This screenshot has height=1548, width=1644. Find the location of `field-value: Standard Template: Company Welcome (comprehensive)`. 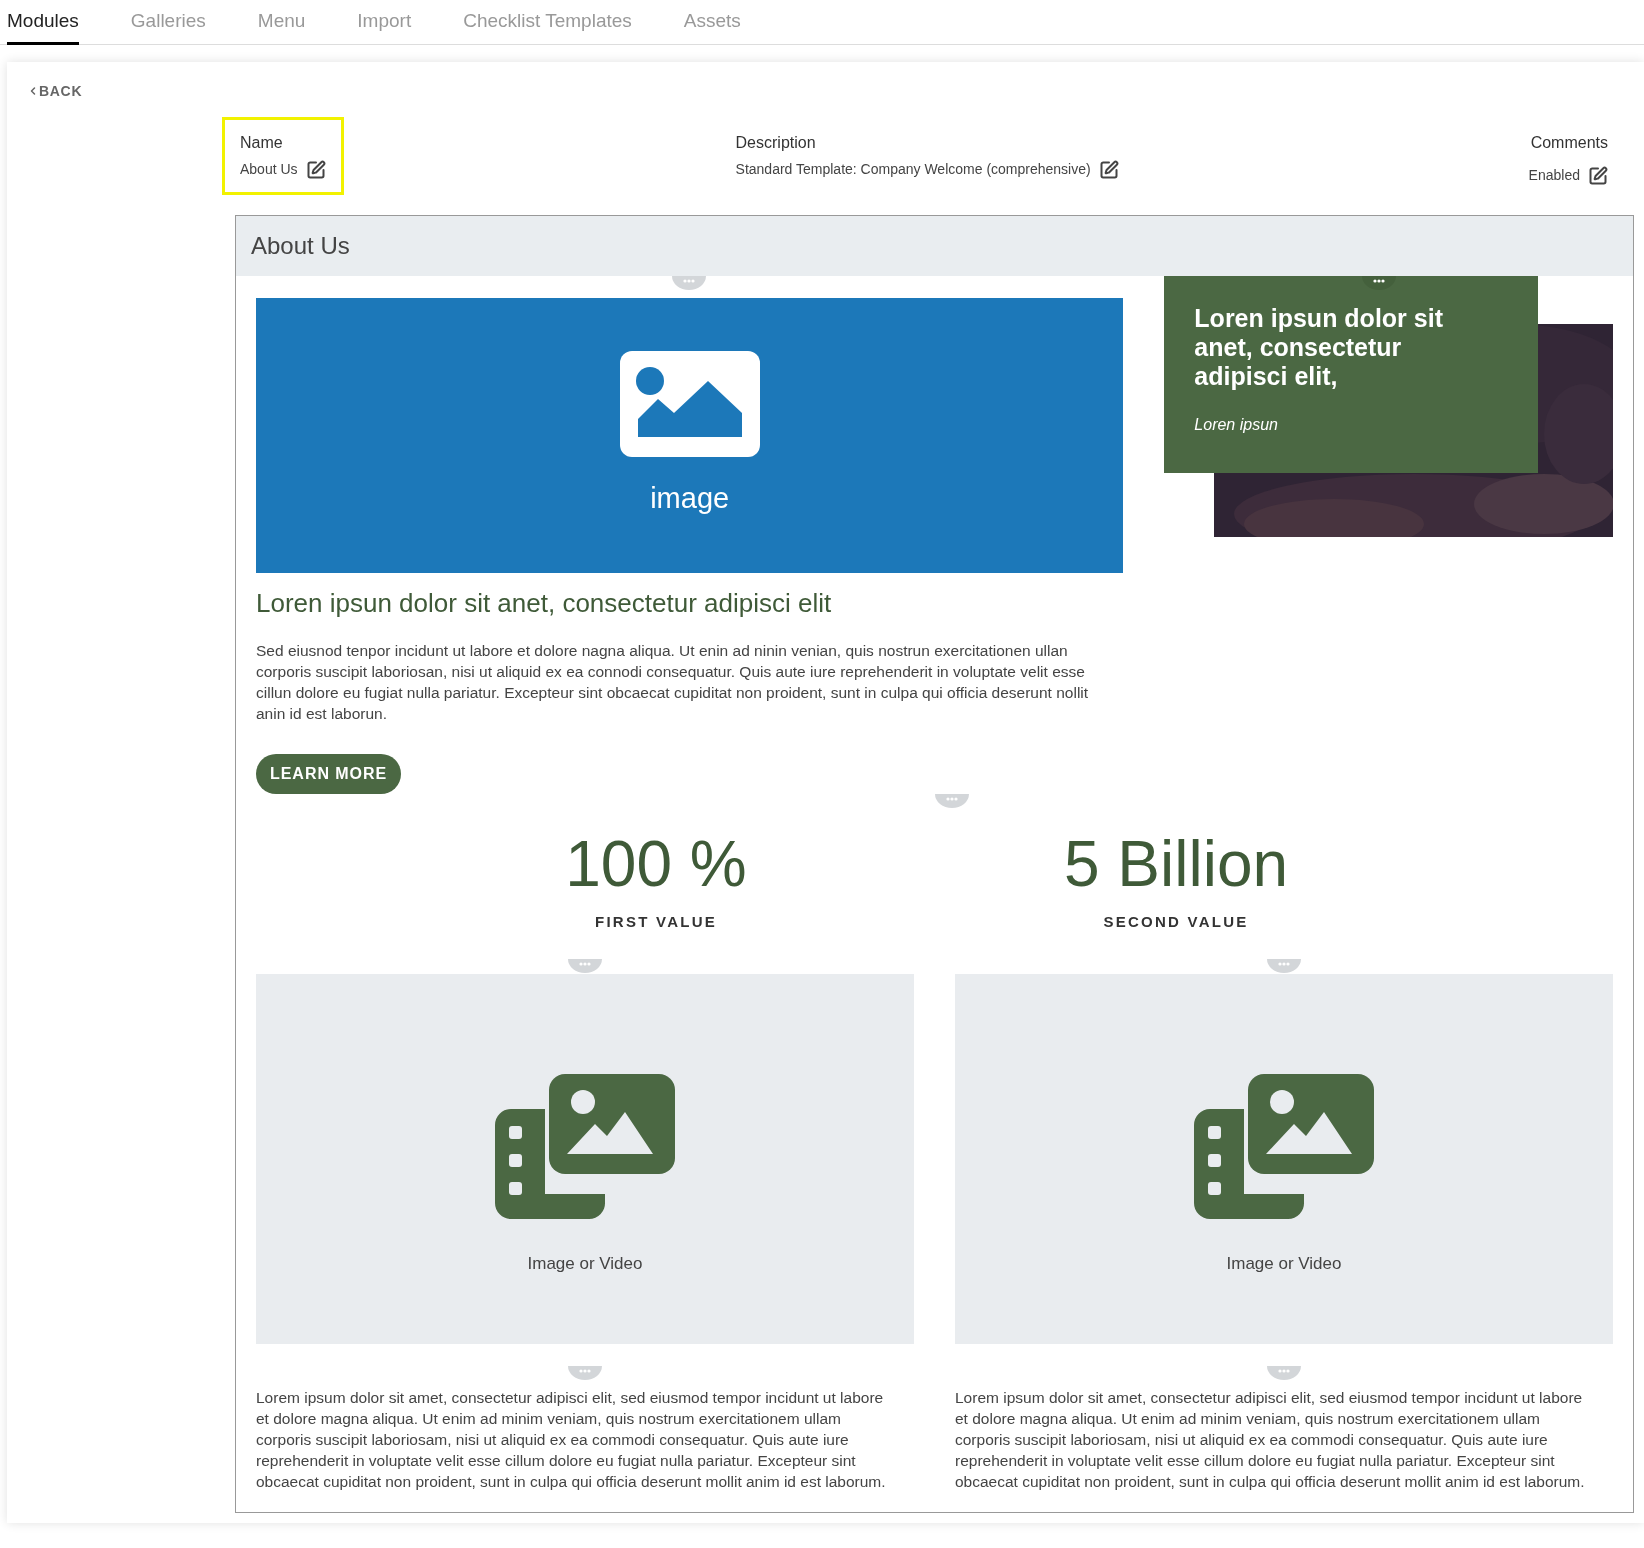

field-value: Standard Template: Company Welcome (comprehensive) is located at coordinates (913, 169).